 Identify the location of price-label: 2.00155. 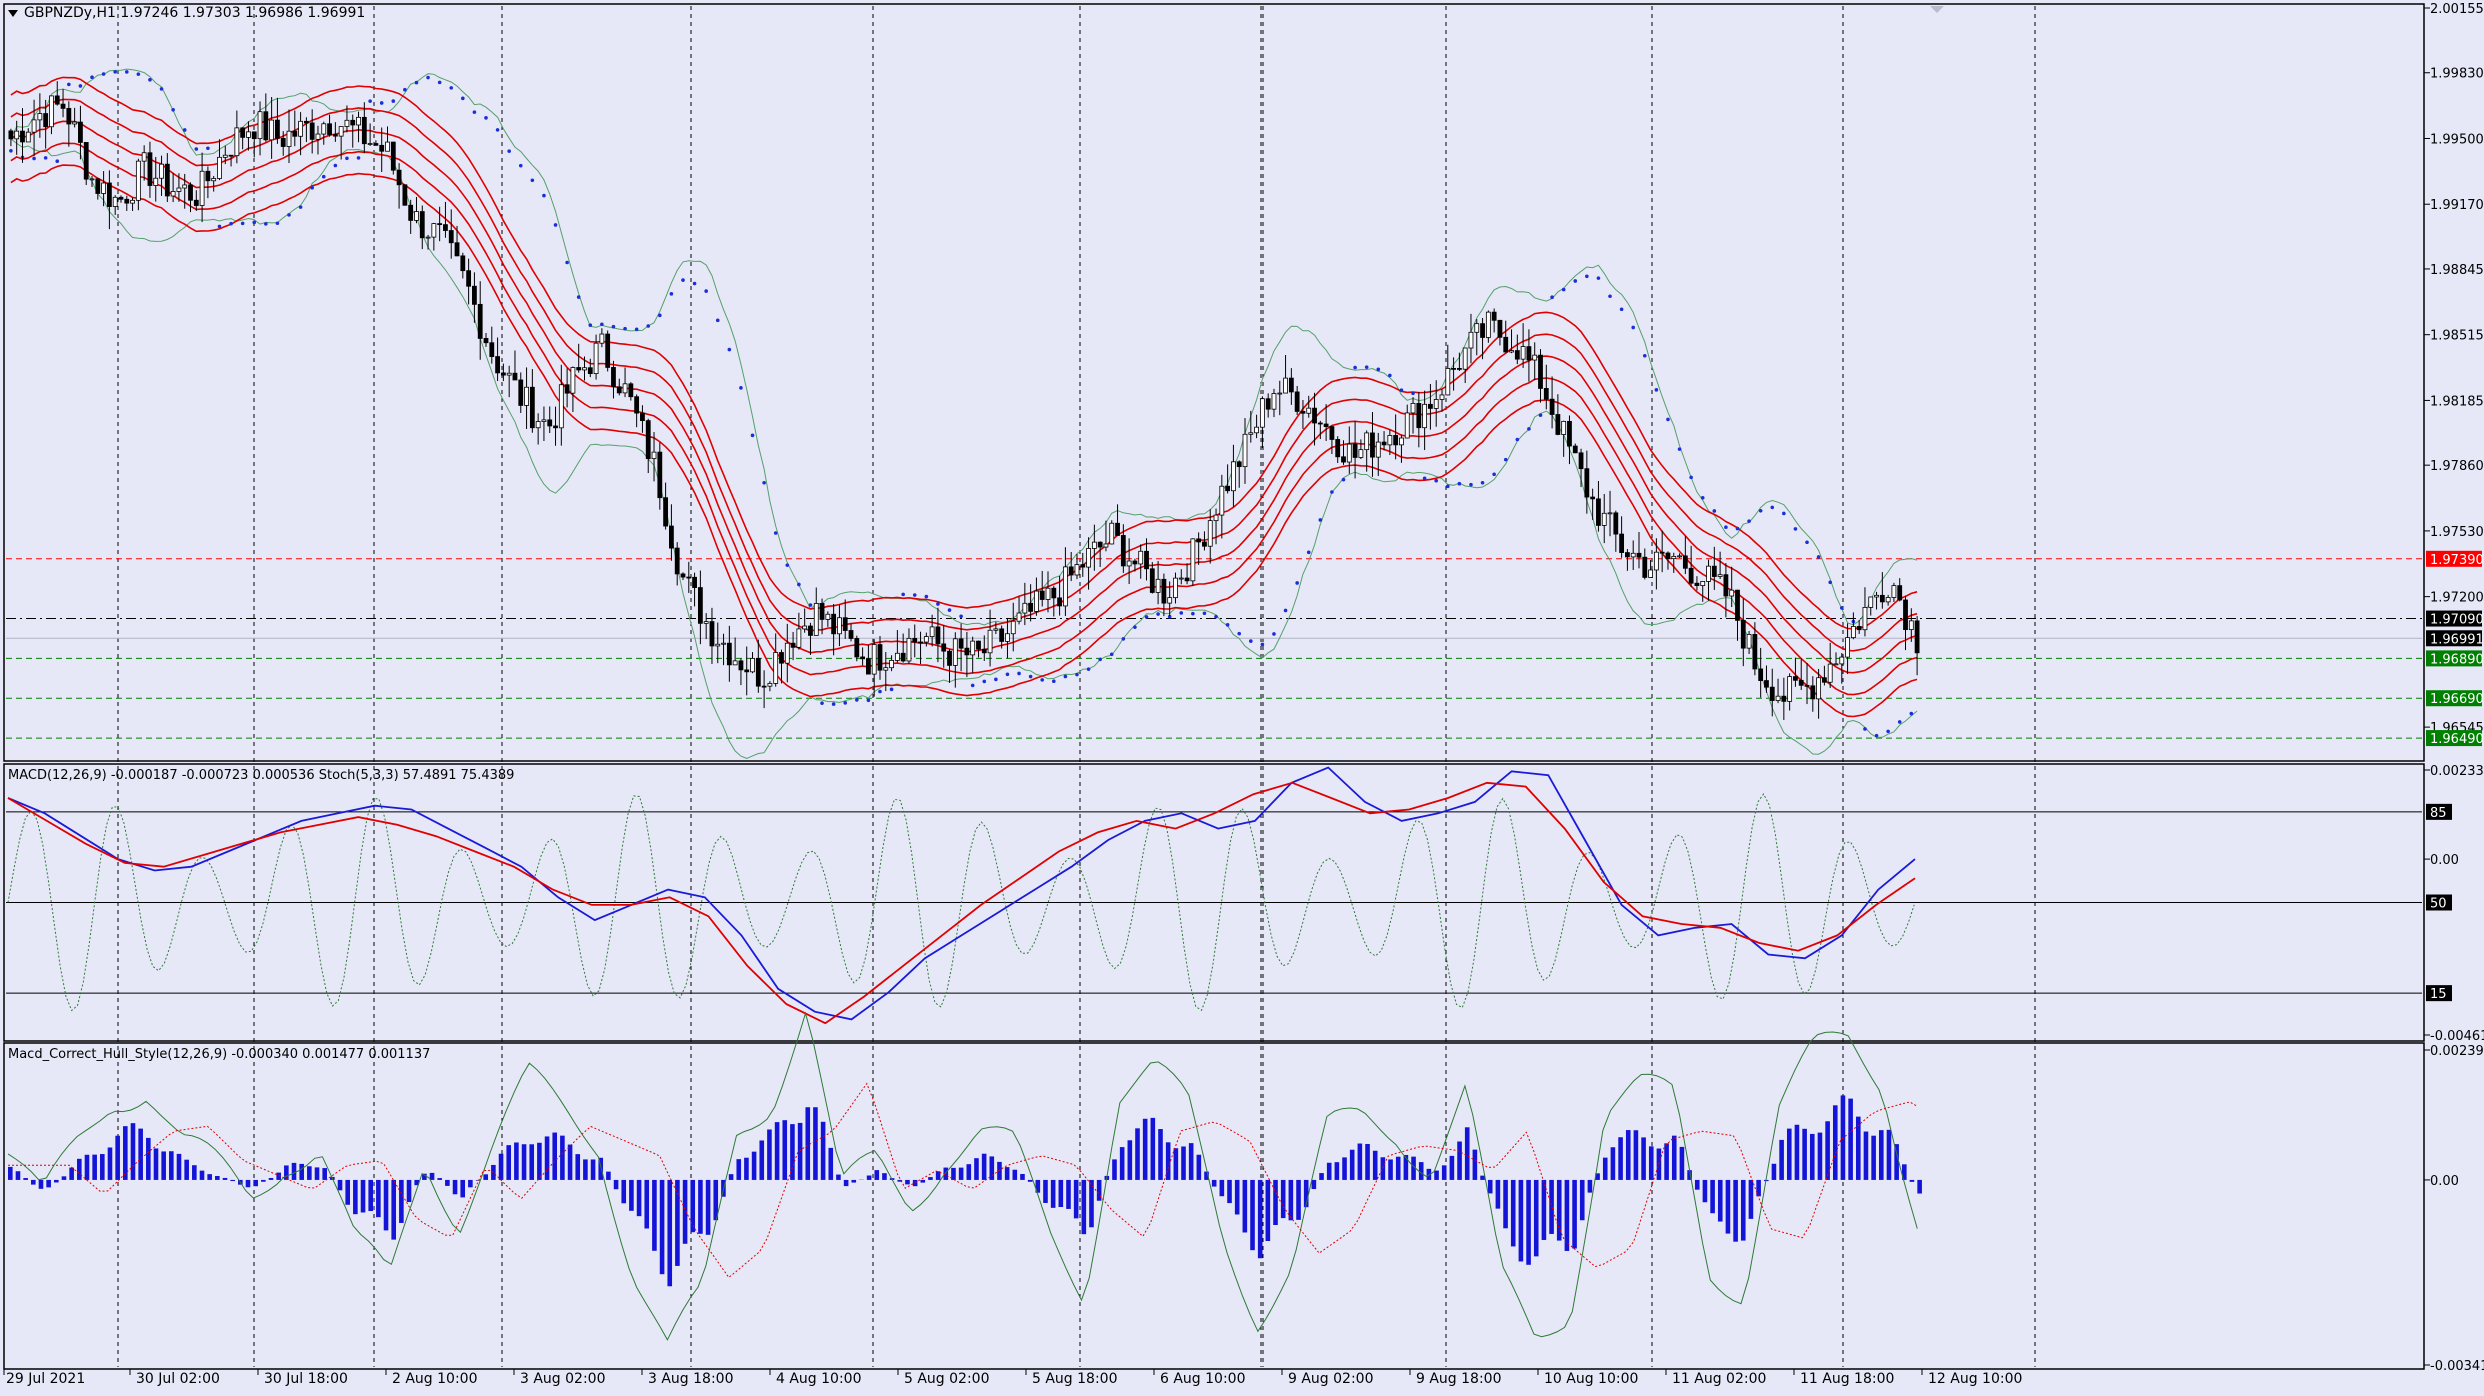
(2457, 9).